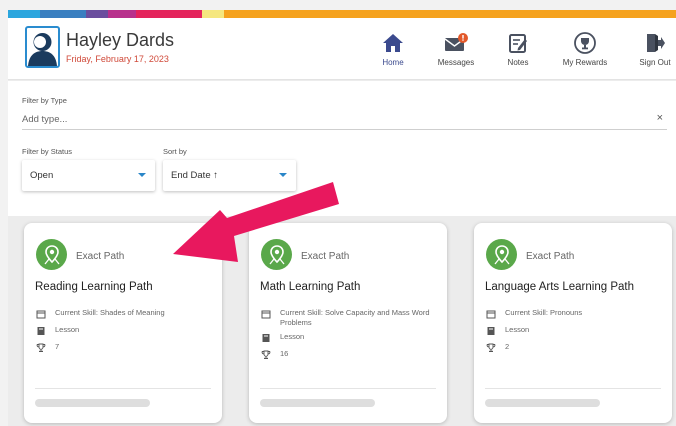  Describe the element at coordinates (110, 312) in the screenshot. I see `current-skill-text: Current Skill: Shades of Meaning` at that location.